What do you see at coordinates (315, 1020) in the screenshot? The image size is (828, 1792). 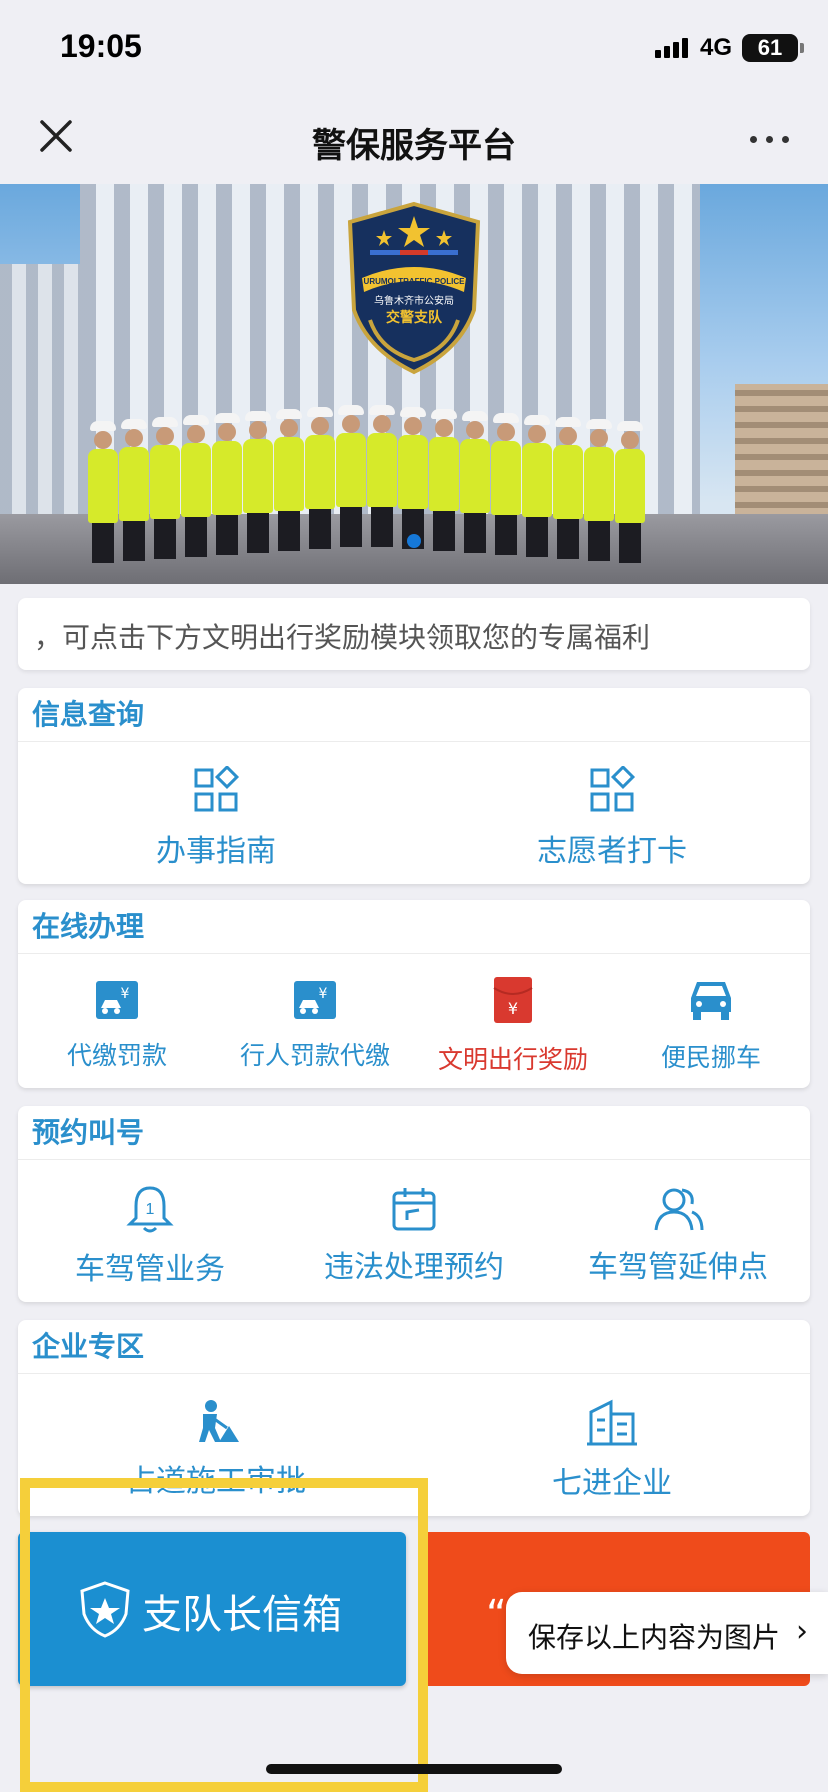 I see `pedestrian-fine-item: ¥ 行人罚款代缴` at bounding box center [315, 1020].